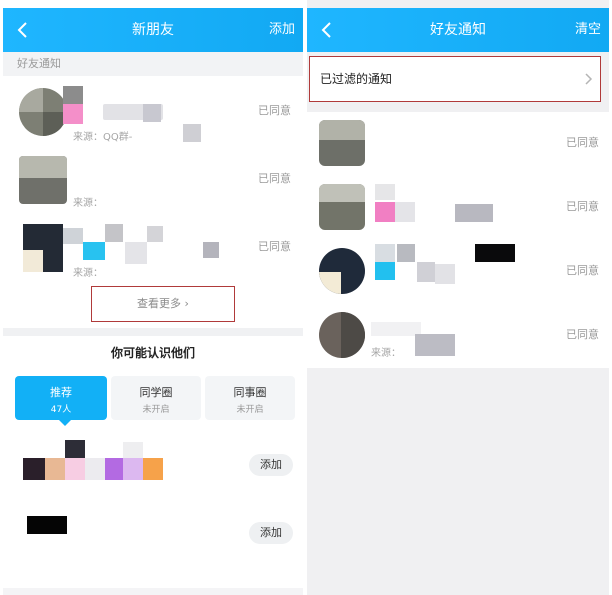 The image size is (612, 595). I want to click on clear-button: 清空, so click(588, 30).